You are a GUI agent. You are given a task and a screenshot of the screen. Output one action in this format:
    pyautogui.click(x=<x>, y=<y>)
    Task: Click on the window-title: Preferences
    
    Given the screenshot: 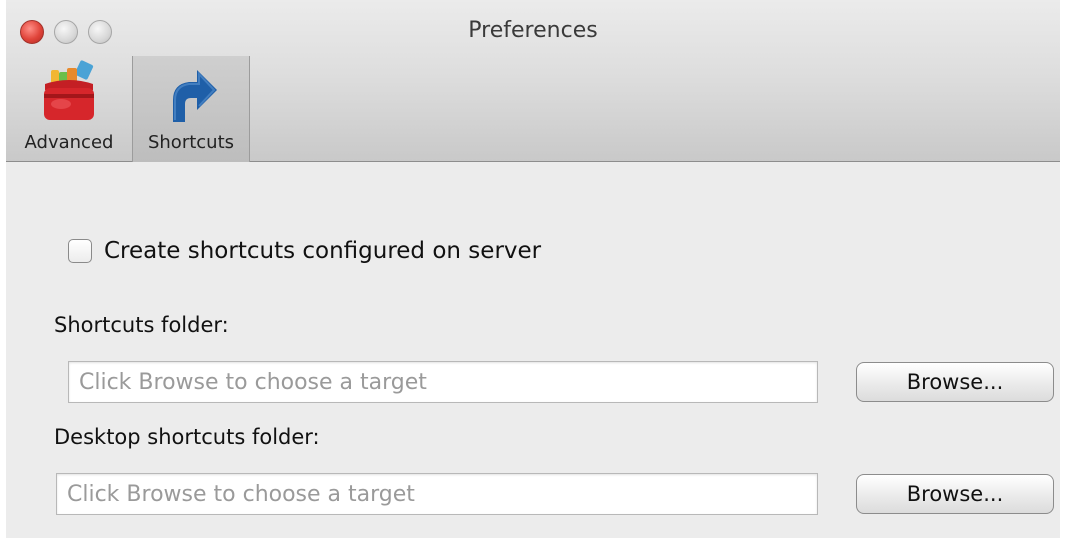 What is the action you would take?
    pyautogui.click(x=533, y=30)
    